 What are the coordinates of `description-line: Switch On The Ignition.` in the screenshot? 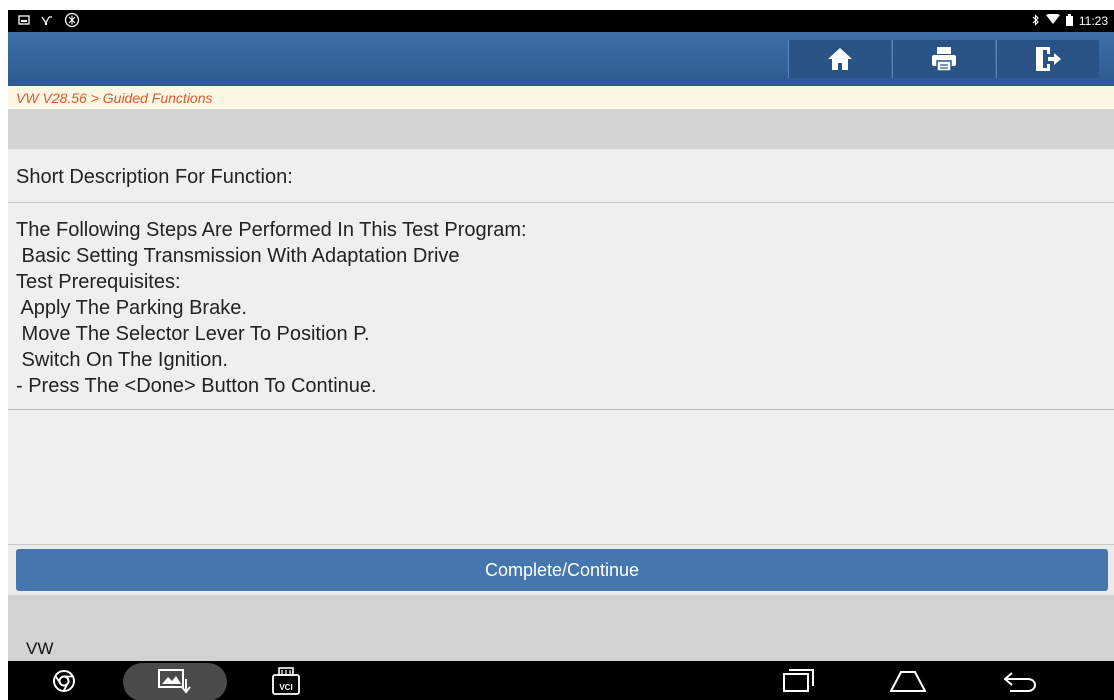 It's located at (122, 360).